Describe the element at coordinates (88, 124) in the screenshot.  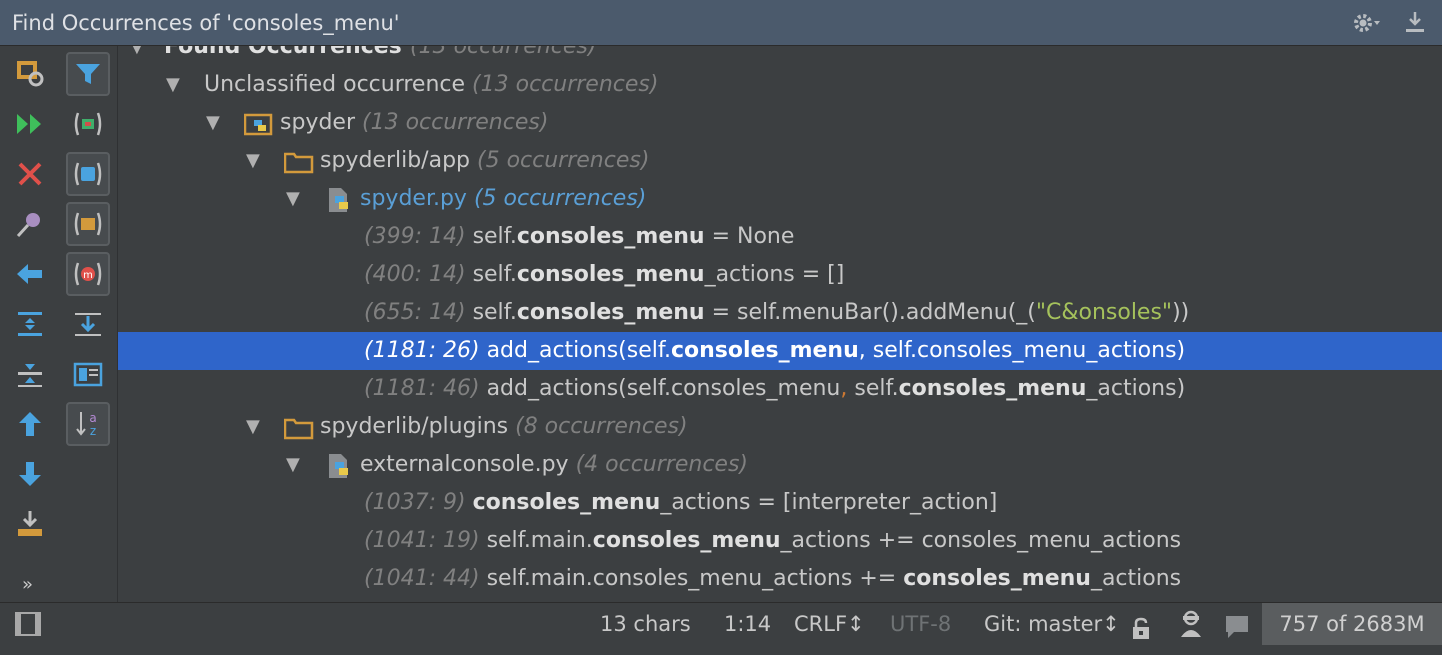
I see `group-by-module-icon` at that location.